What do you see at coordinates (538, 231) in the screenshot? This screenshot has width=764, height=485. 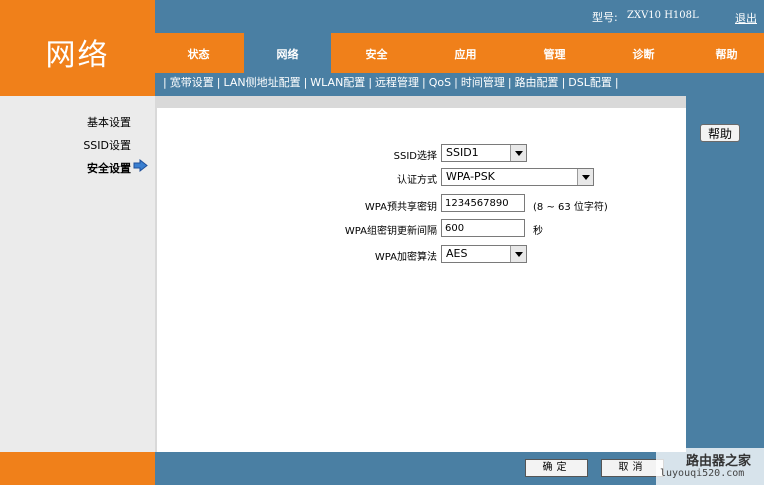 I see `rekey-interval-unit: 秒` at bounding box center [538, 231].